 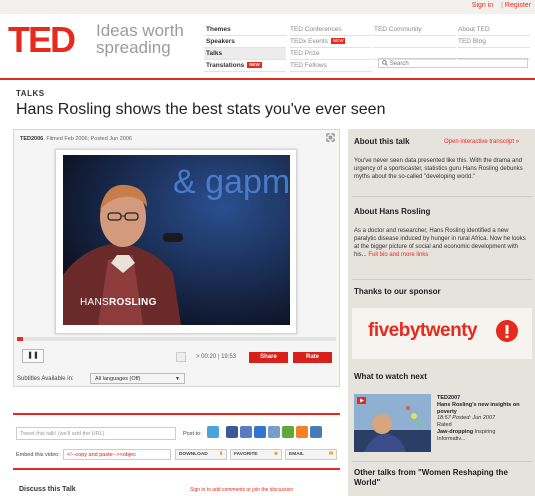 What do you see at coordinates (177, 379) in the screenshot?
I see `chevron-down-icon: ▼` at bounding box center [177, 379].